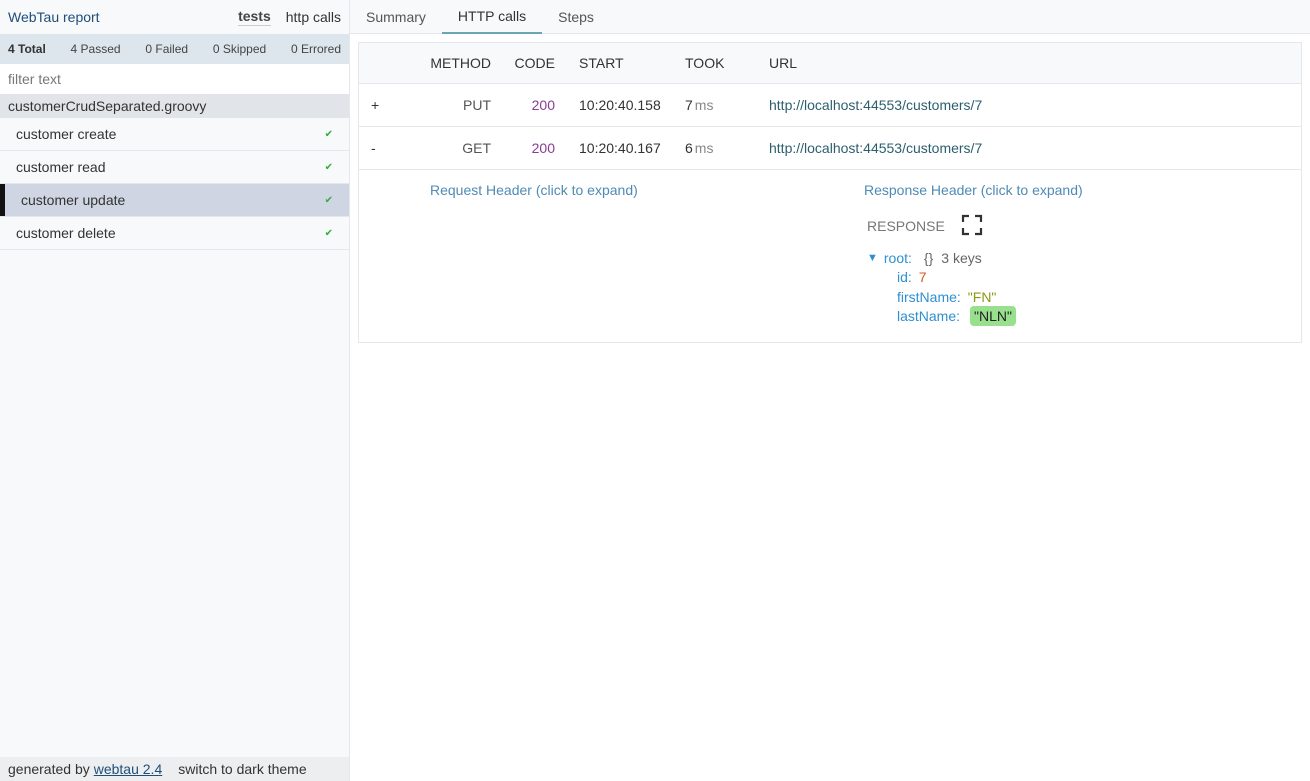  I want to click on mode-tab-tests: tests, so click(254, 17).